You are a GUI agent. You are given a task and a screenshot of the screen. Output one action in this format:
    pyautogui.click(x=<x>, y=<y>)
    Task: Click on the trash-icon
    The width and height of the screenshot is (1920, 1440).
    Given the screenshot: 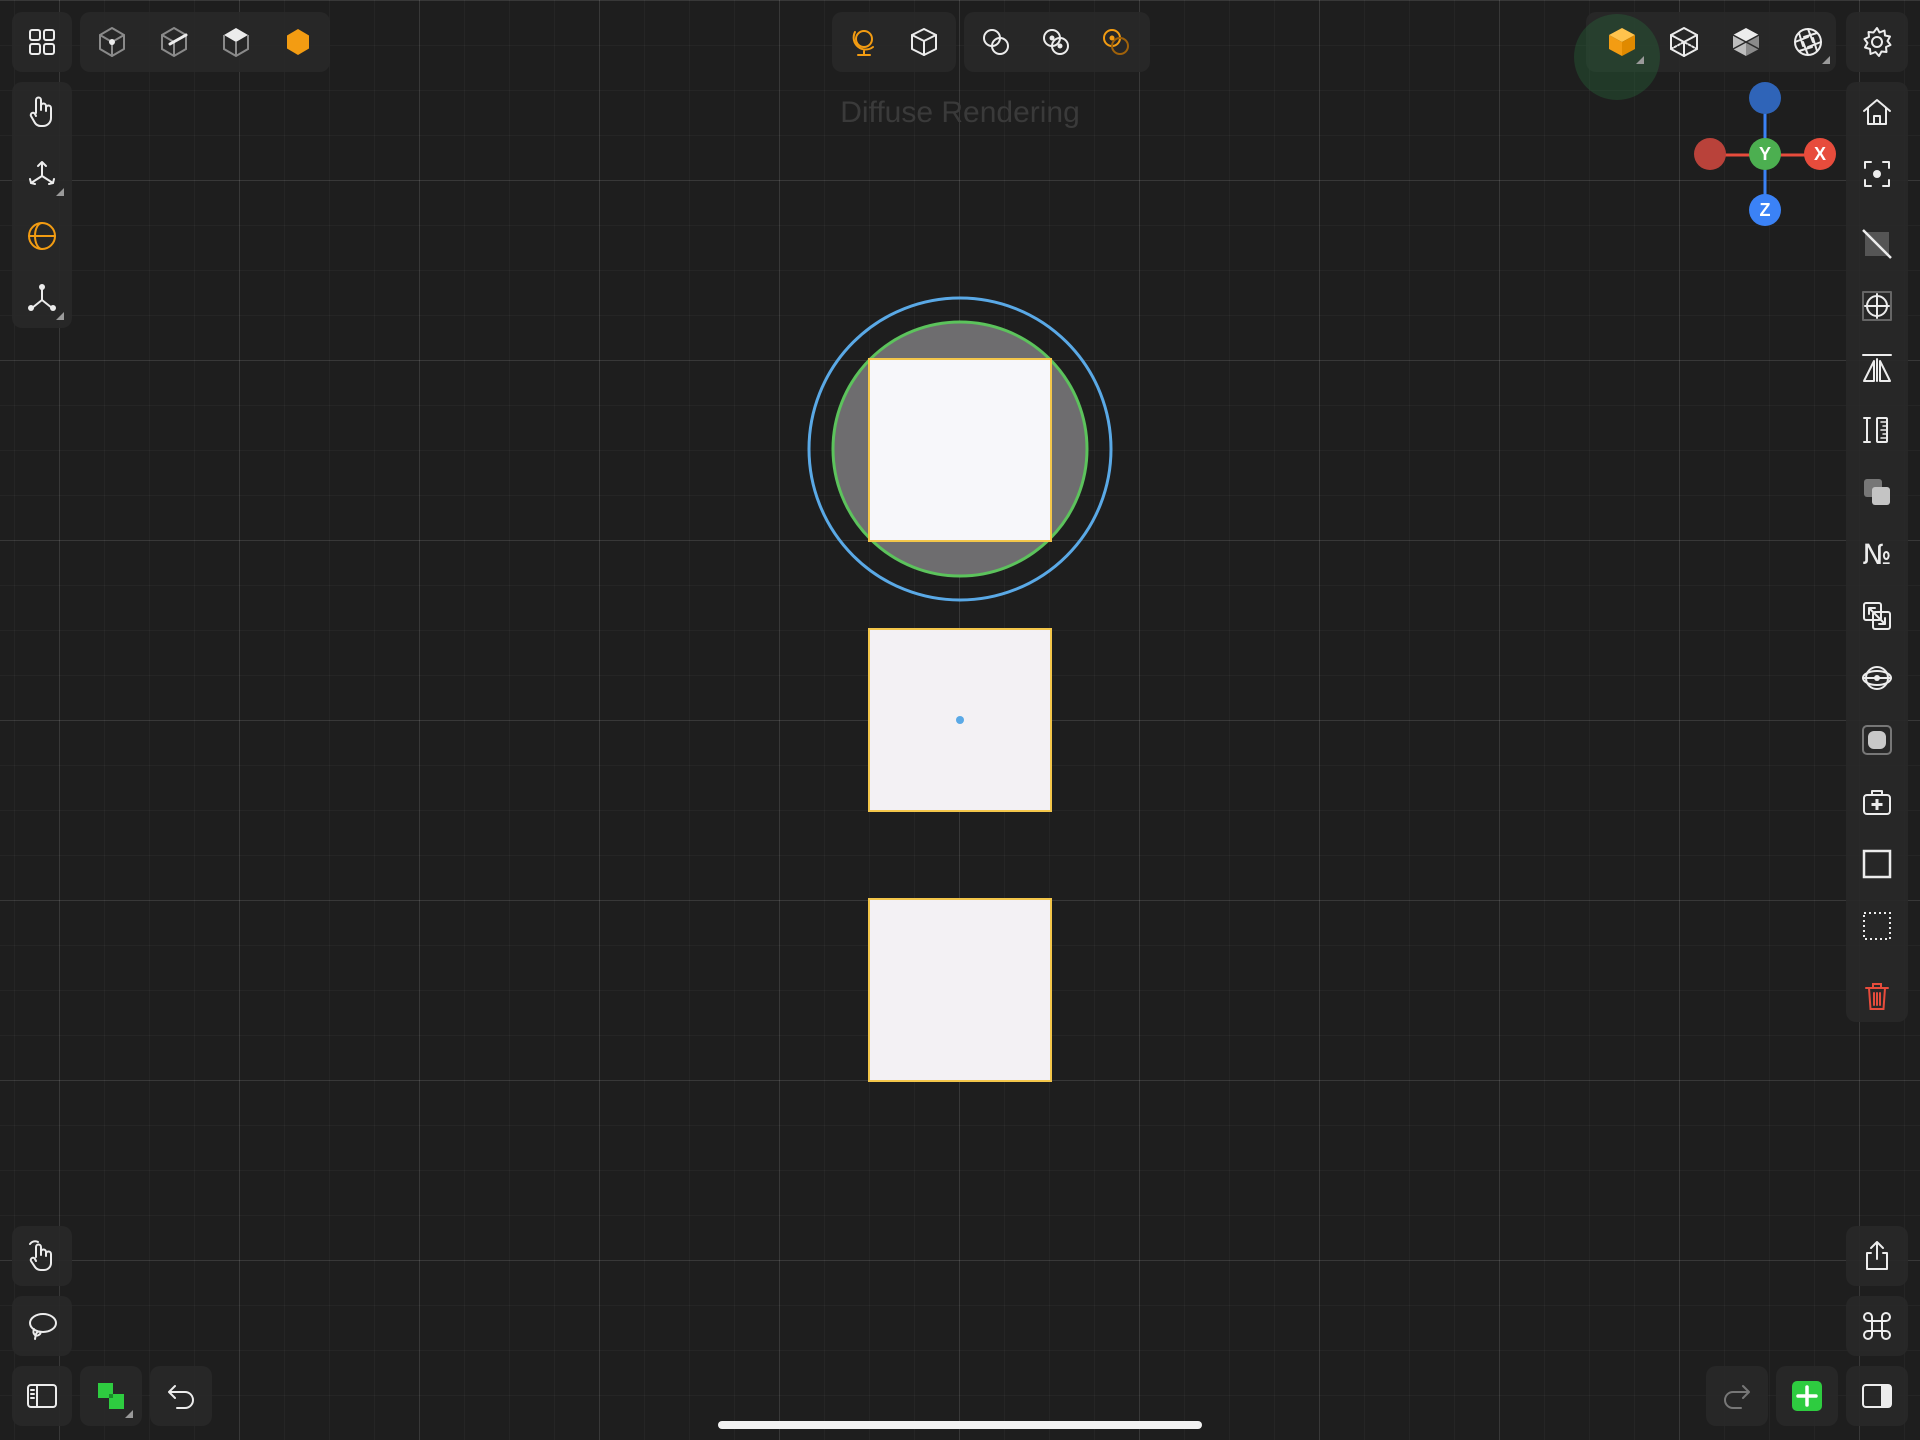 What is the action you would take?
    pyautogui.click(x=1877, y=996)
    